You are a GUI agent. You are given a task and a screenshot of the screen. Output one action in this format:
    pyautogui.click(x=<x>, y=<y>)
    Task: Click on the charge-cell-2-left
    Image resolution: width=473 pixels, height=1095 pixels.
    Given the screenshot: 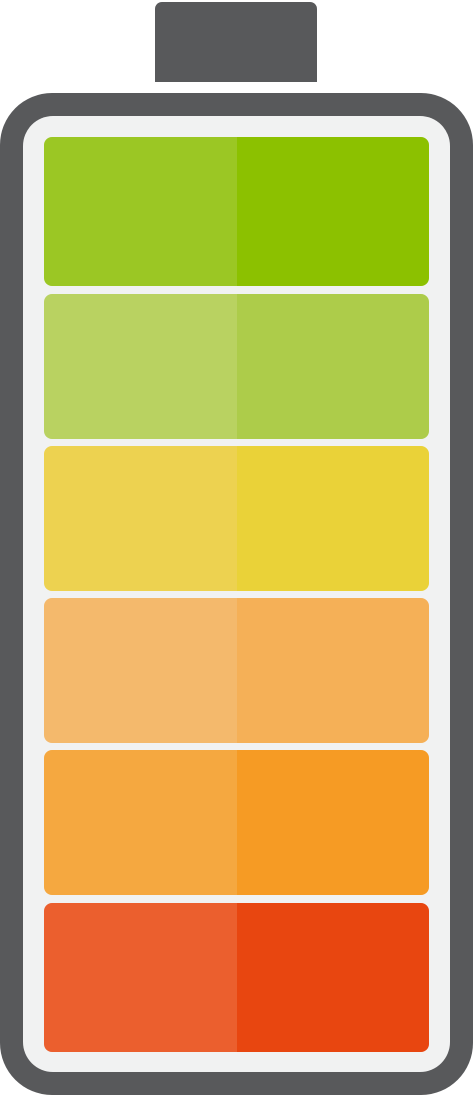 What is the action you would take?
    pyautogui.click(x=140, y=366)
    